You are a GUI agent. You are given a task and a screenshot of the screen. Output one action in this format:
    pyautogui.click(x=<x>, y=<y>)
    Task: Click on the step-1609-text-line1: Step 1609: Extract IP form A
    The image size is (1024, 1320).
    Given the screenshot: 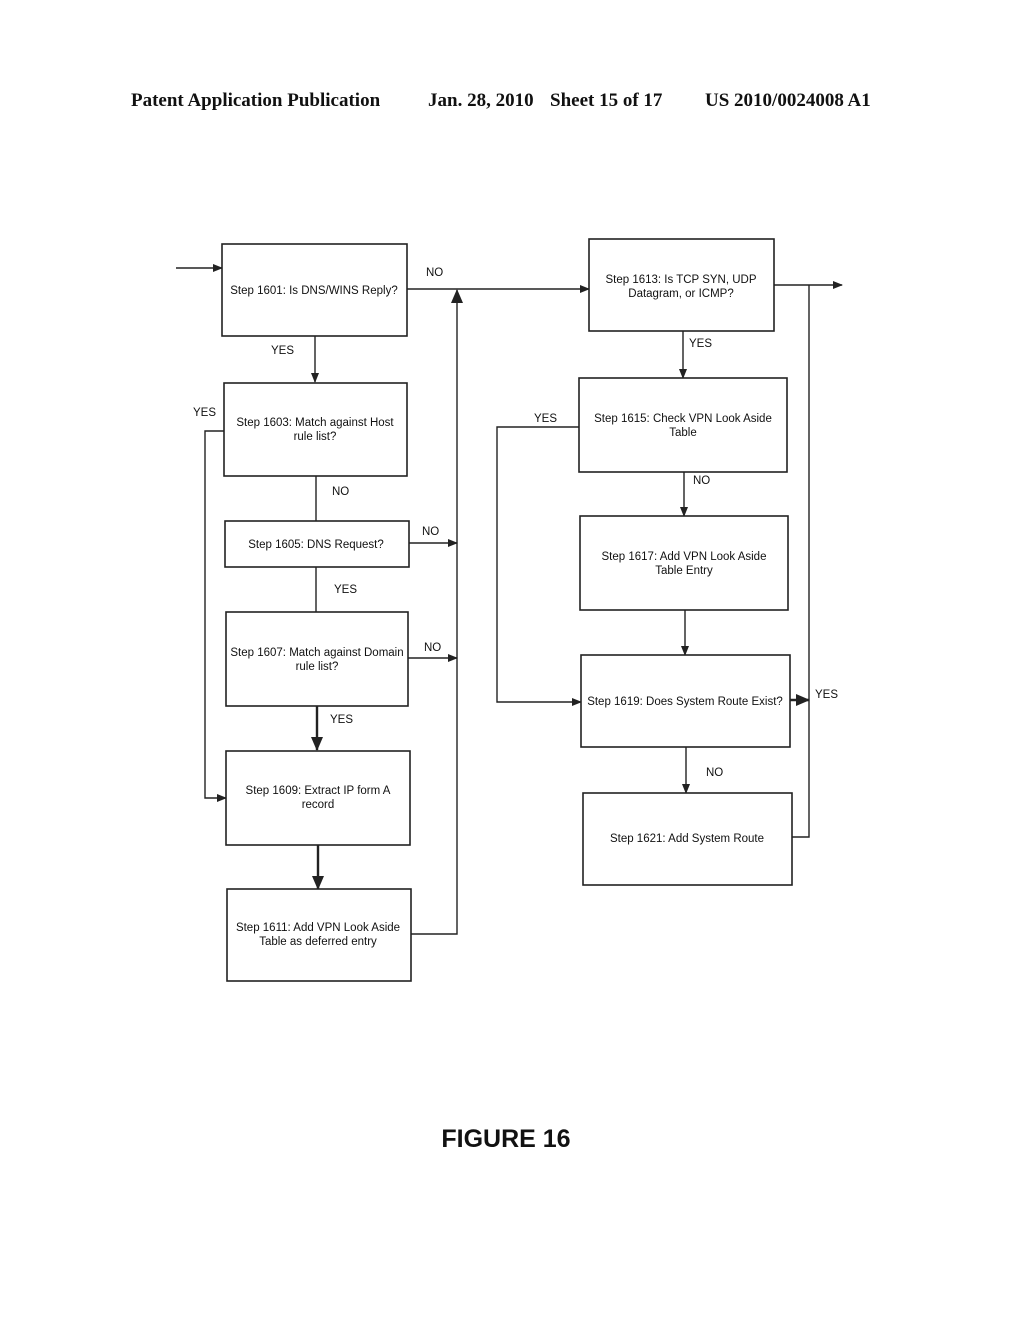 What is the action you would take?
    pyautogui.click(x=318, y=791)
    